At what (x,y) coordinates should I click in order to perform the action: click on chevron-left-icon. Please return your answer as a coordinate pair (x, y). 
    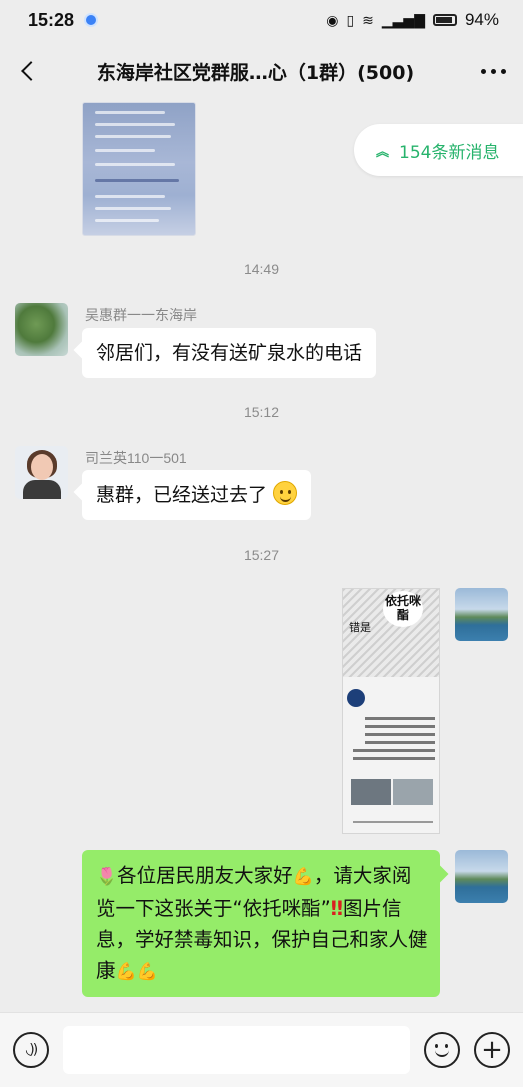
    Looking at the image, I should click on (31, 71).